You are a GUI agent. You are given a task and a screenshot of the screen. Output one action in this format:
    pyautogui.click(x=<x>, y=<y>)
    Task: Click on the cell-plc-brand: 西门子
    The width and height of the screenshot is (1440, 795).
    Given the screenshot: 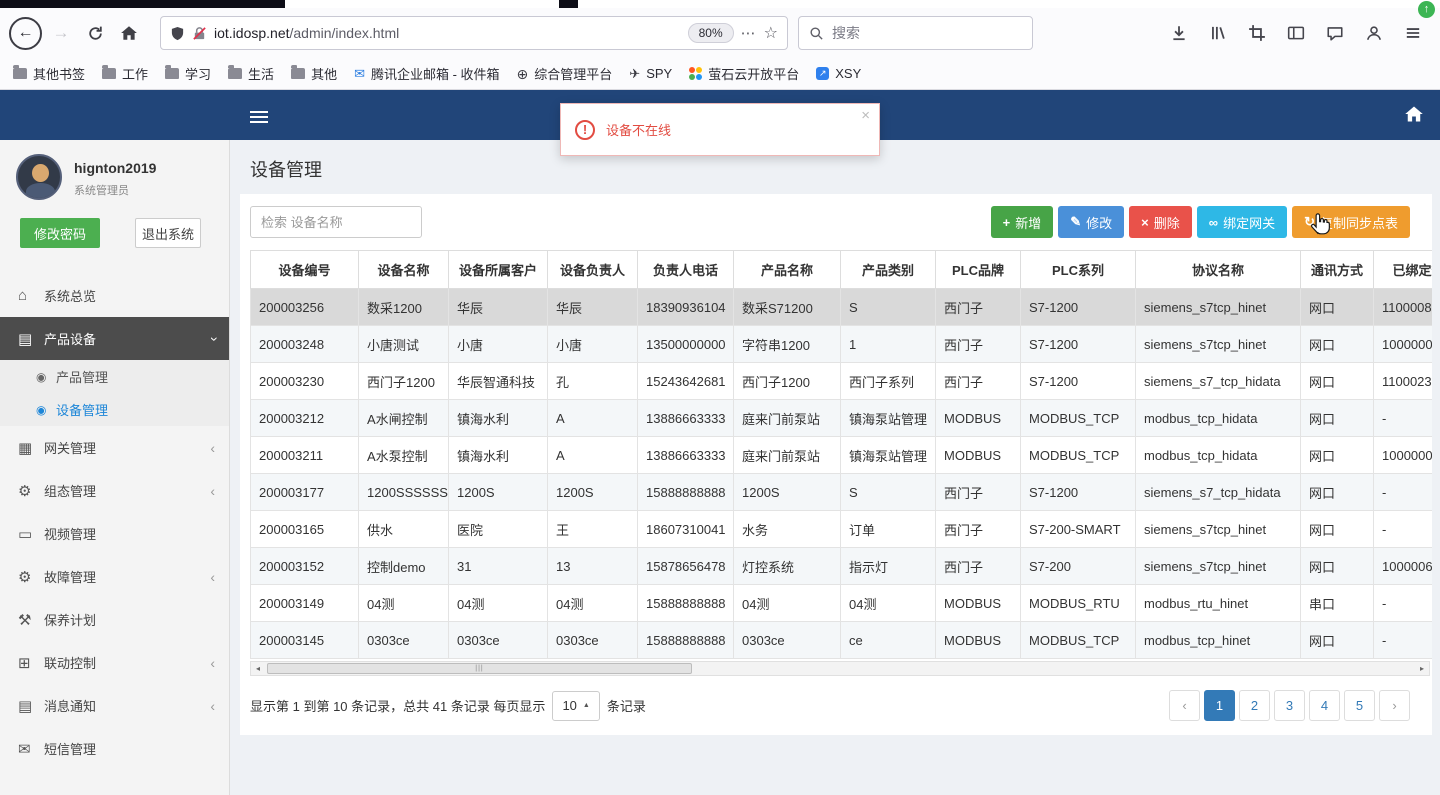 What is the action you would take?
    pyautogui.click(x=978, y=307)
    